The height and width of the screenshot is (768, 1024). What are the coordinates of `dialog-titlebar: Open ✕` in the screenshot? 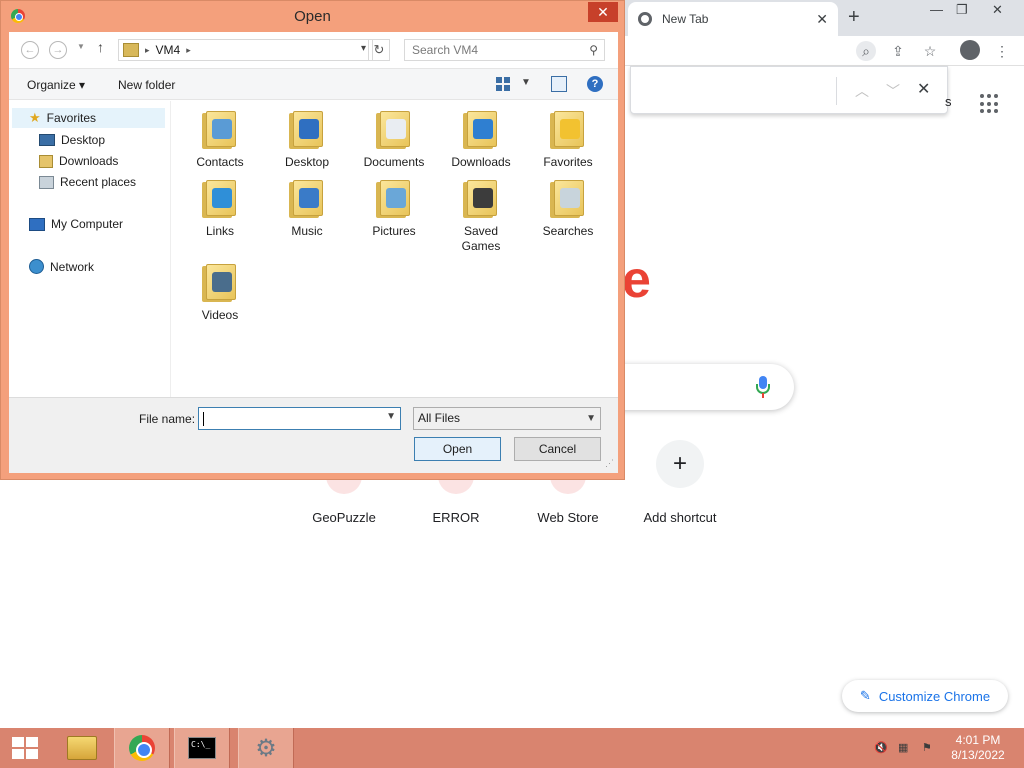 It's located at (312, 16).